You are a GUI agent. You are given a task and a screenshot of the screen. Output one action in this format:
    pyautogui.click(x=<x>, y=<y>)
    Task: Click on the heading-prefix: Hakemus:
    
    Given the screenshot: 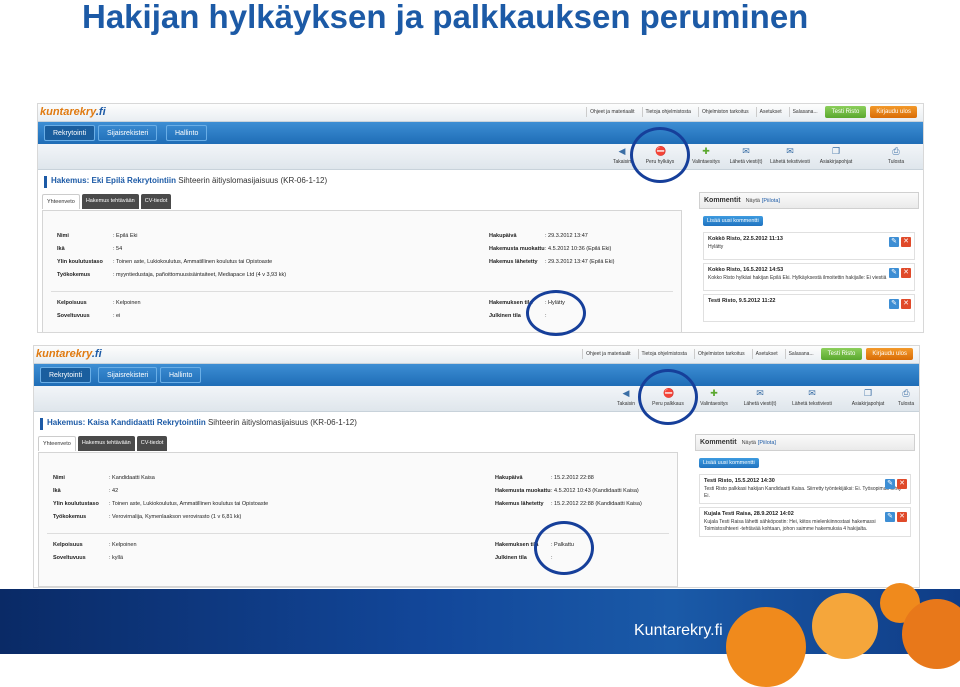 What is the action you would take?
    pyautogui.click(x=66, y=422)
    